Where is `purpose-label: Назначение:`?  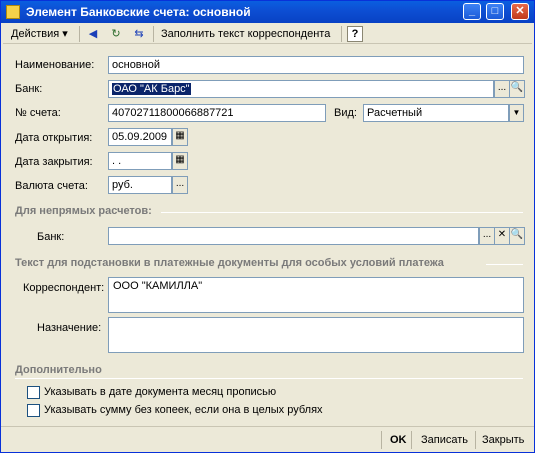
purpose-label: Назначение: is located at coordinates (69, 328).